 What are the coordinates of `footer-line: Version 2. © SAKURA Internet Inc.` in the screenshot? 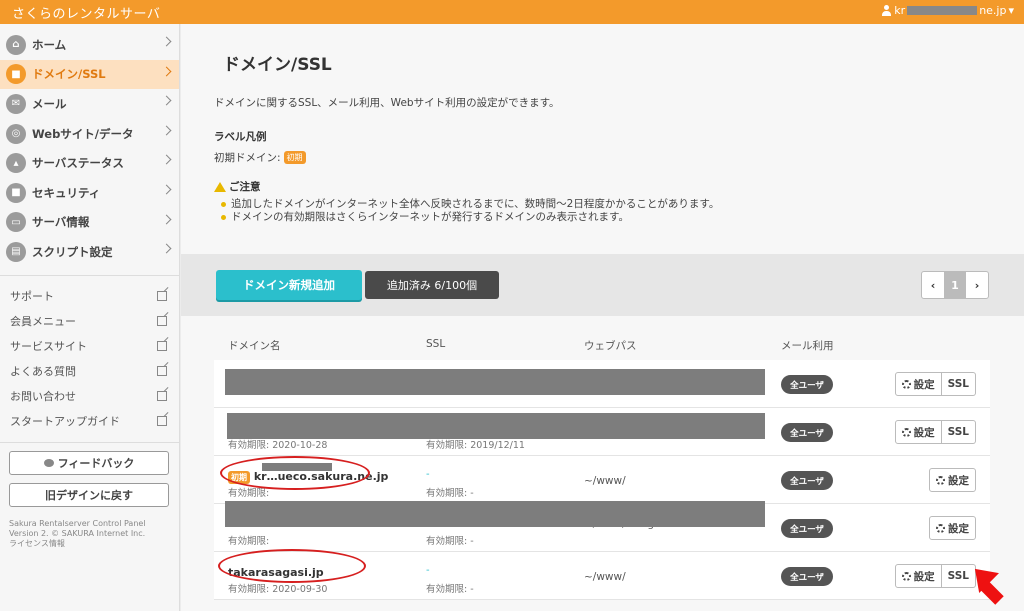 It's located at (77, 533).